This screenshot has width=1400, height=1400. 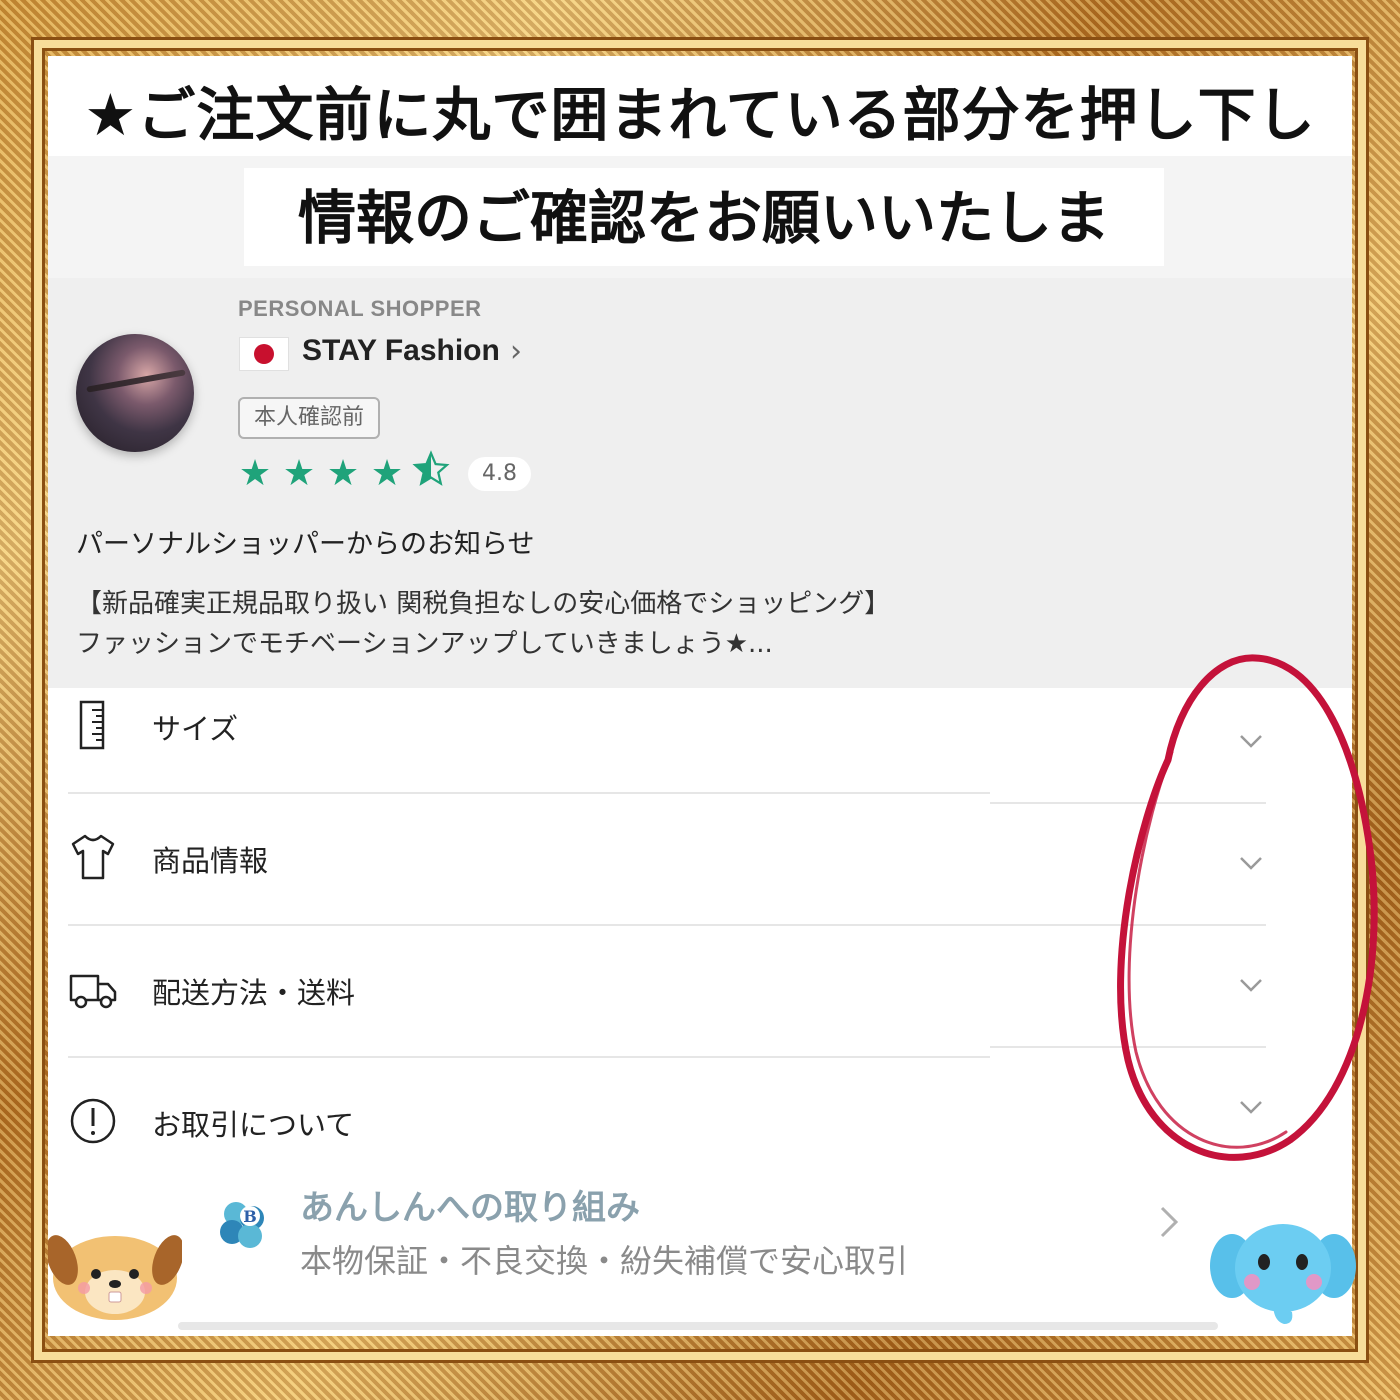 What do you see at coordinates (254, 993) in the screenshot?
I see `accordion-label: 配送方法・送料` at bounding box center [254, 993].